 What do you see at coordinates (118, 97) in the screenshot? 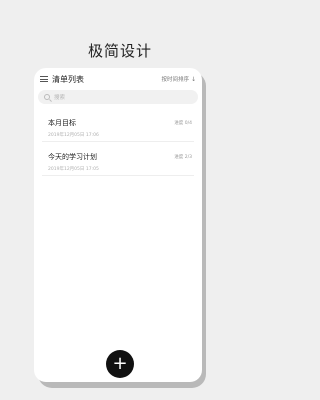
I see `search-input: 搜索` at bounding box center [118, 97].